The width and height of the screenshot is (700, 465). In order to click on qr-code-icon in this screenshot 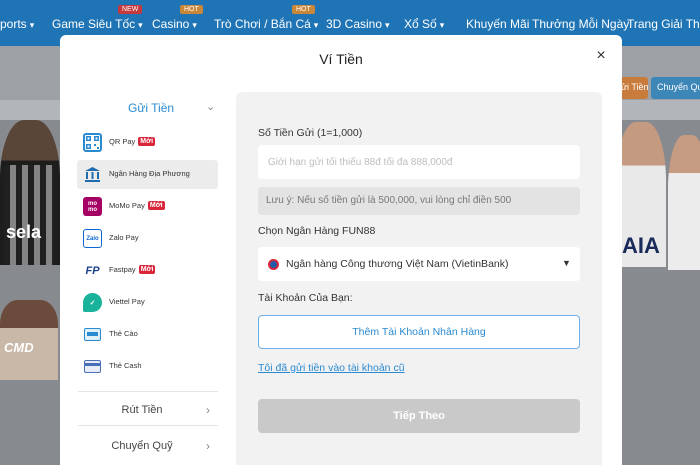, I will do `click(92, 142)`.